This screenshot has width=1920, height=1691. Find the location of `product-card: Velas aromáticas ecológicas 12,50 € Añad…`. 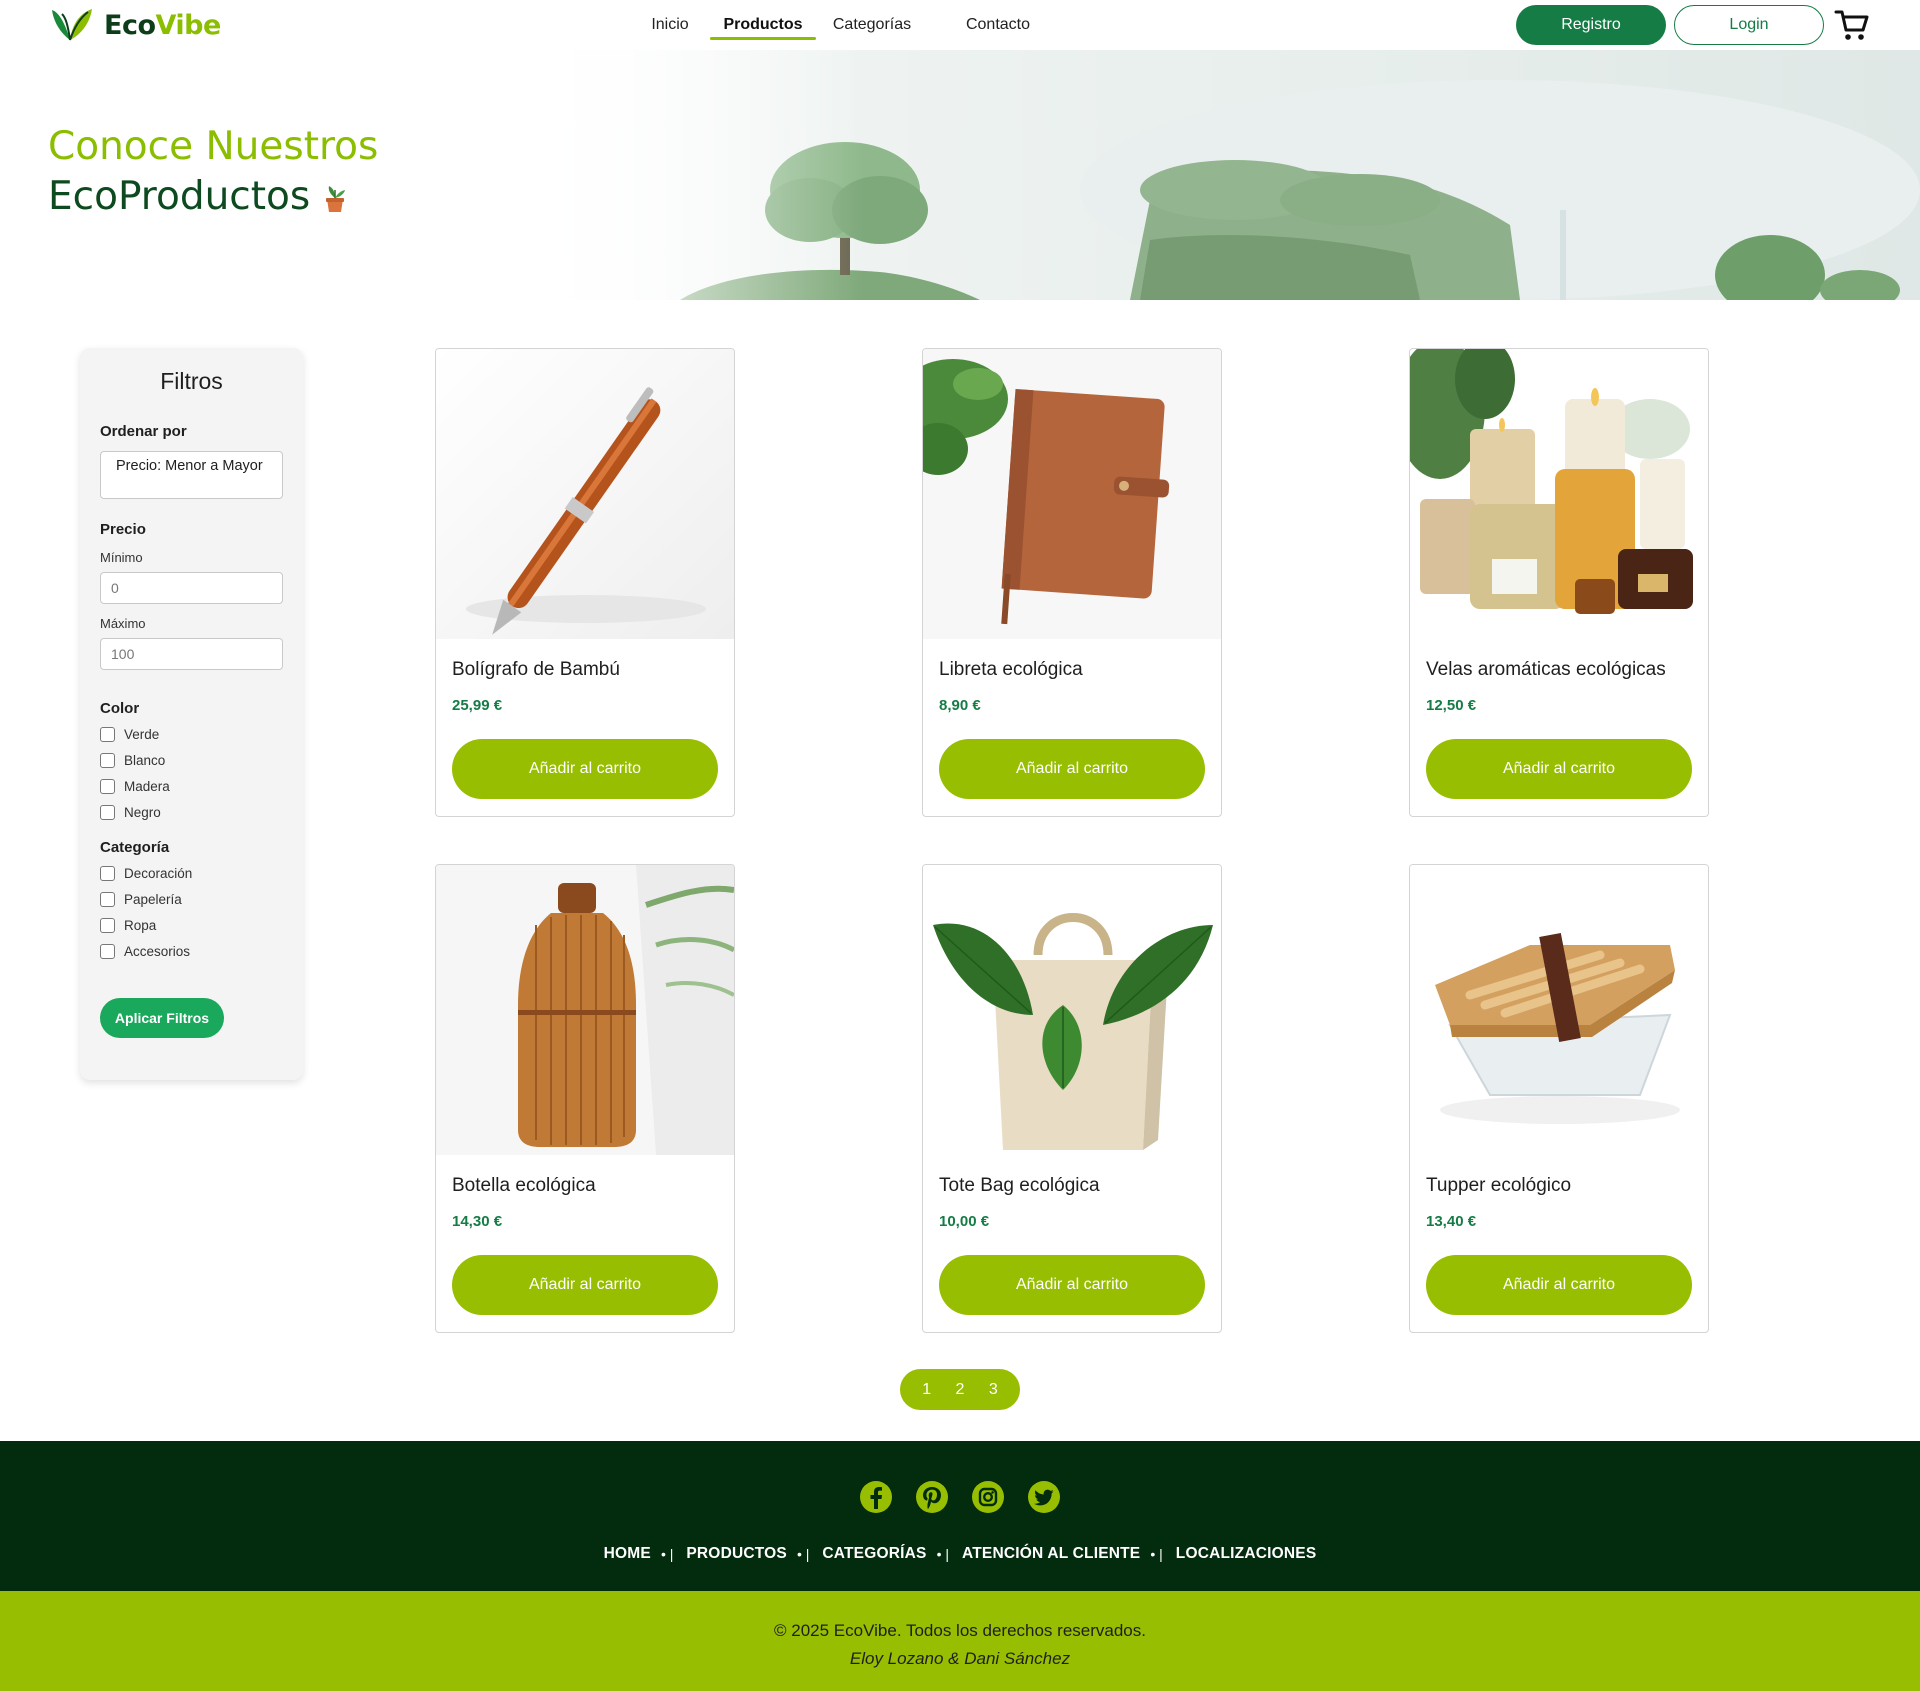

product-card: Velas aromáticas ecológicas 12,50 € Añad… is located at coordinates (1559, 582).